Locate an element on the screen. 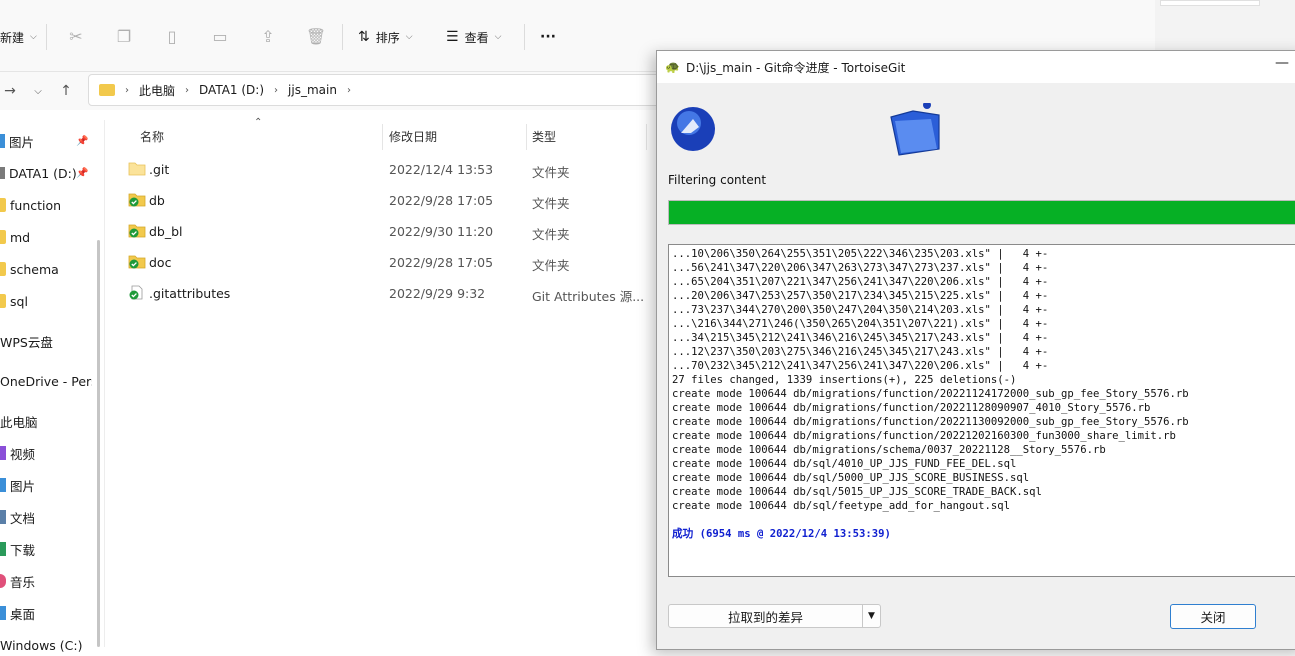 Image resolution: width=1295 pixels, height=656 pixels. nav-item-windows-c: Windows (C:) is located at coordinates (46, 645).